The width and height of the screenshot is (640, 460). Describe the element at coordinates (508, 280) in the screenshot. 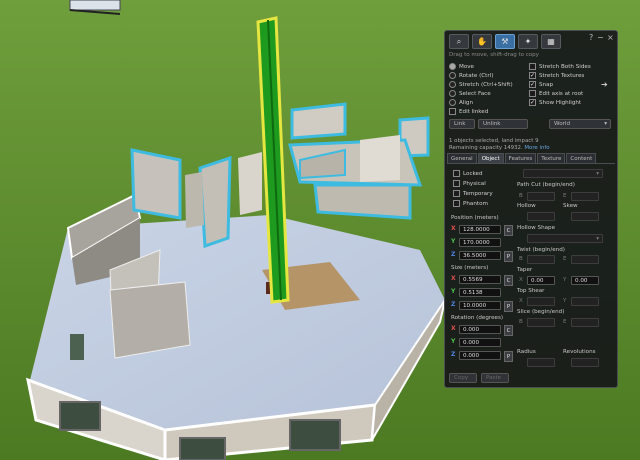

I see `copy-size-button: C` at that location.